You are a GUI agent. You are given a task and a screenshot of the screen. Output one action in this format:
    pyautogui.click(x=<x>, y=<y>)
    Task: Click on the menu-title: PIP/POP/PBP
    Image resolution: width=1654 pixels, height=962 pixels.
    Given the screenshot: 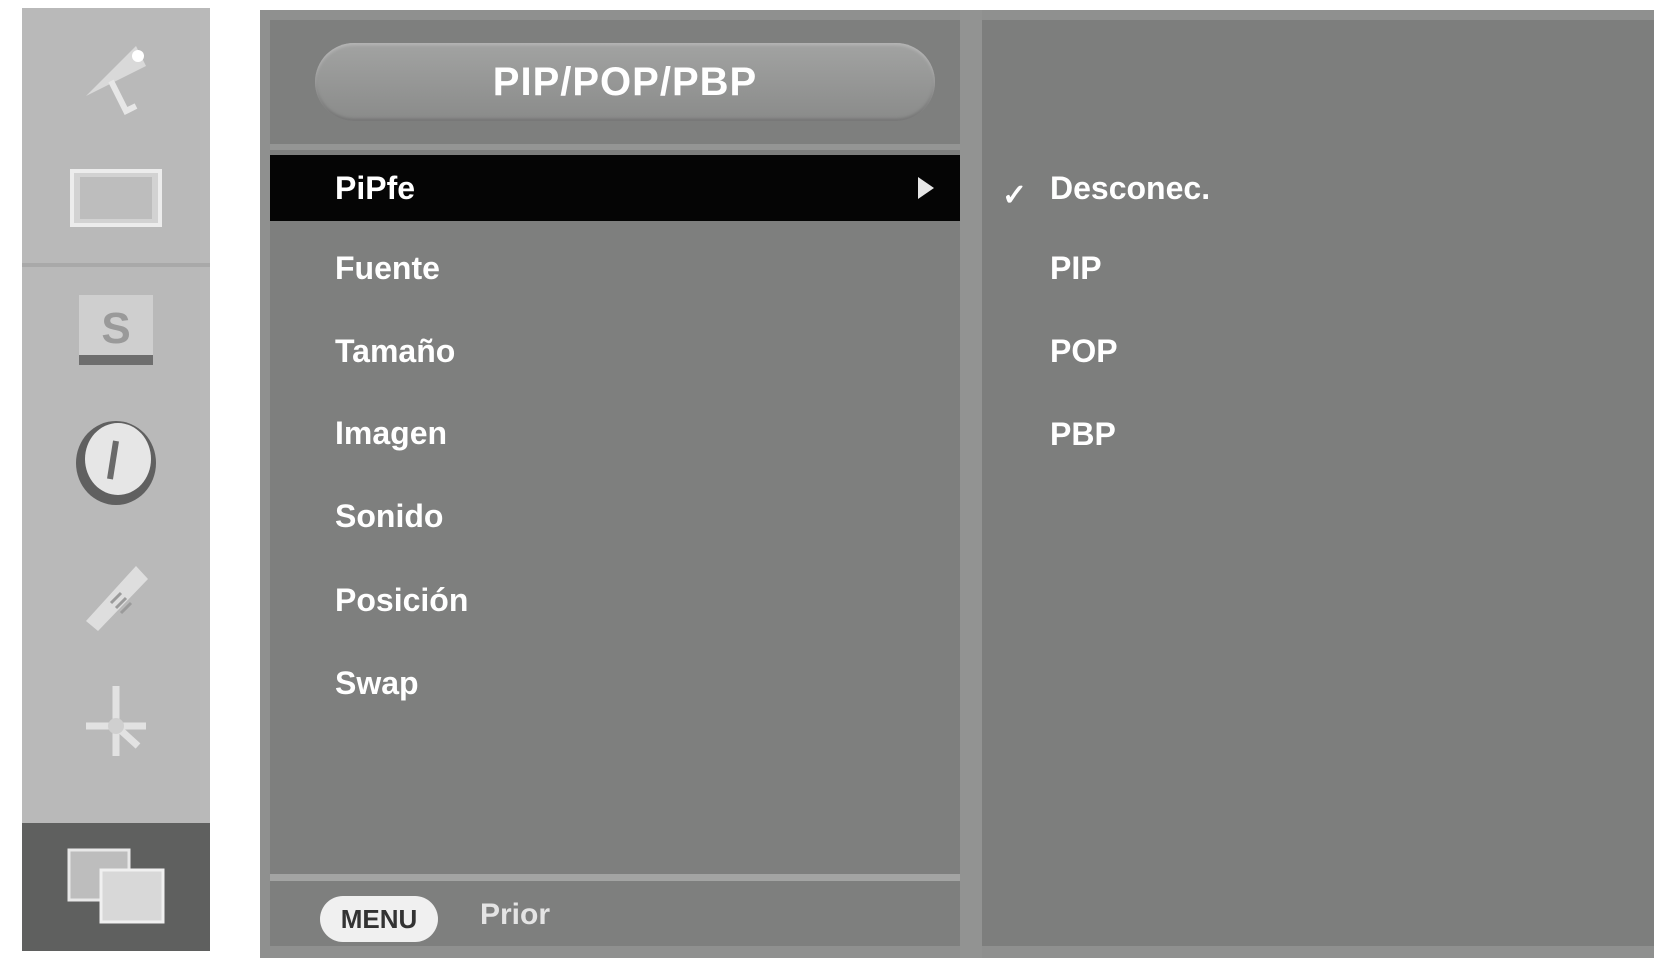 What is the action you would take?
    pyautogui.click(x=625, y=82)
    